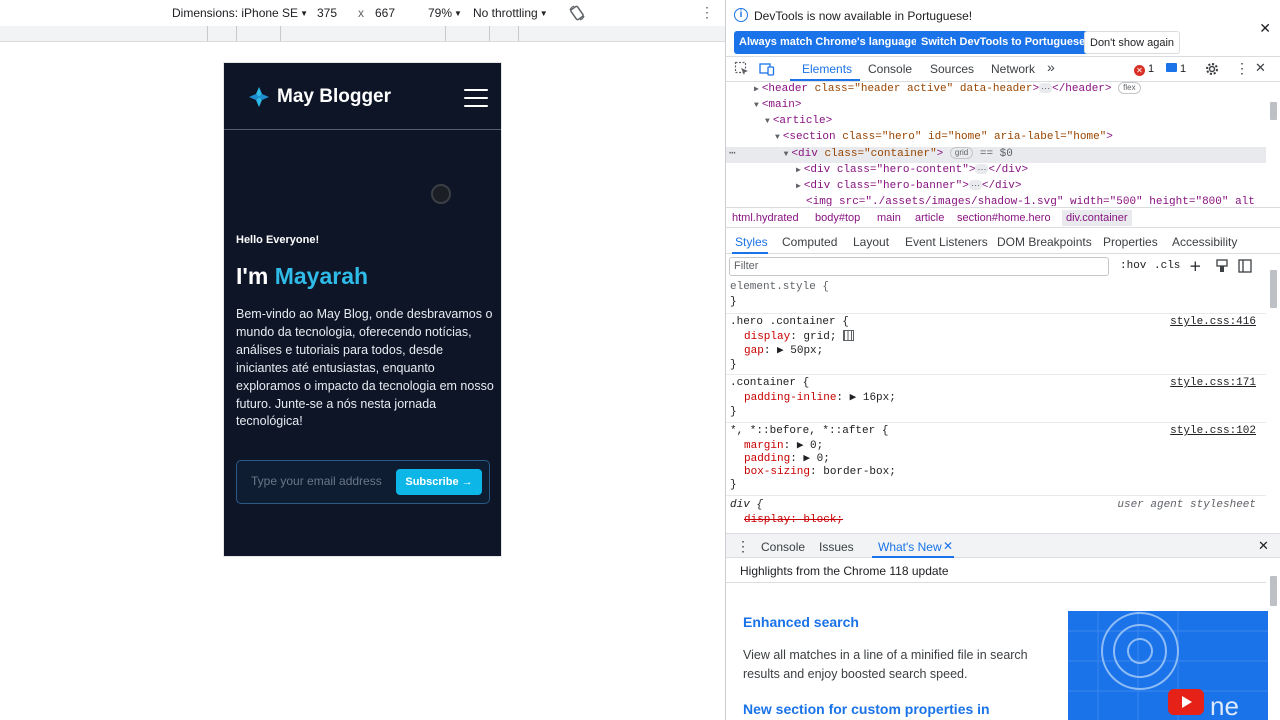 The height and width of the screenshot is (720, 1280). I want to click on rule-selector: .hero .container {, so click(789, 322).